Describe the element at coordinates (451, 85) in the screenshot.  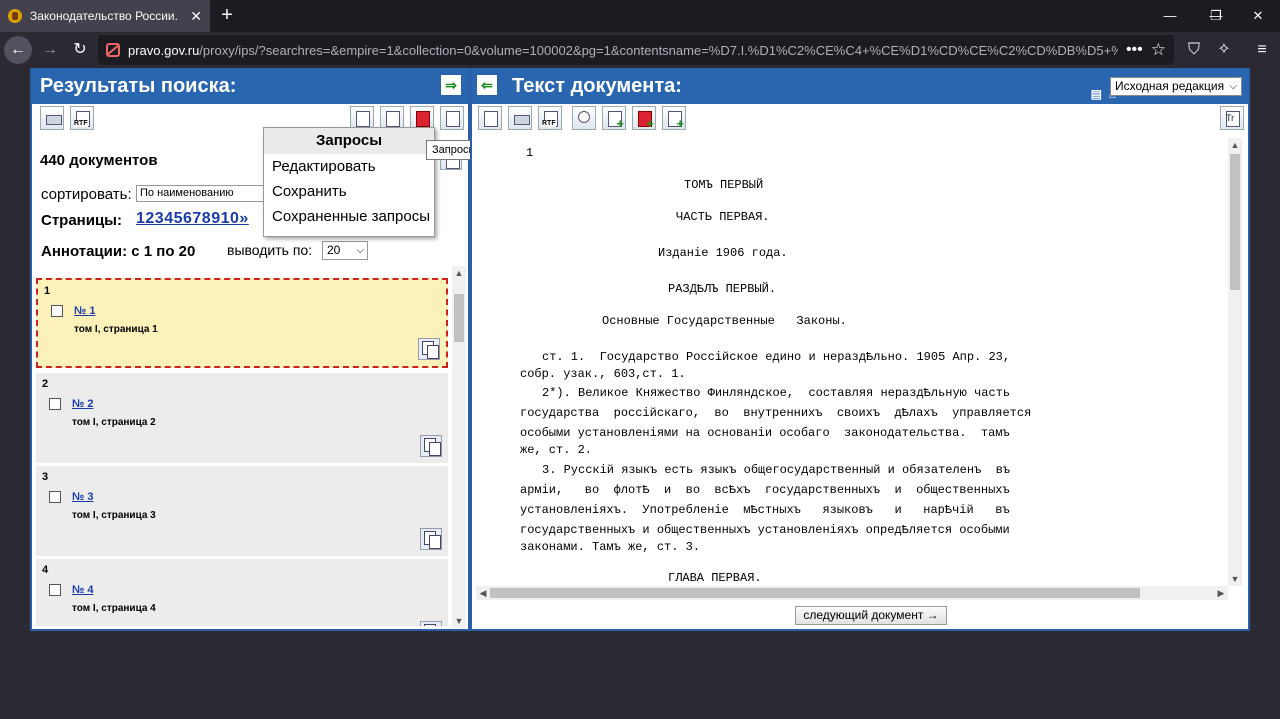
I see `collapse-right-icon: ⇒` at that location.